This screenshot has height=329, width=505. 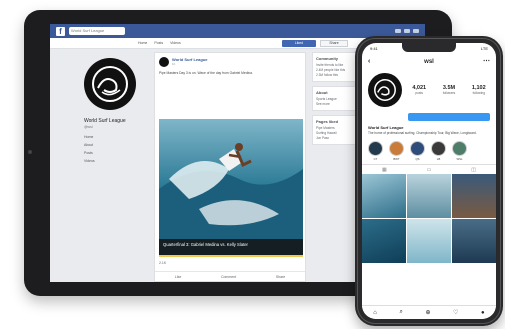 I want to click on post-header: World Surf League 1h, so click(x=230, y=62).